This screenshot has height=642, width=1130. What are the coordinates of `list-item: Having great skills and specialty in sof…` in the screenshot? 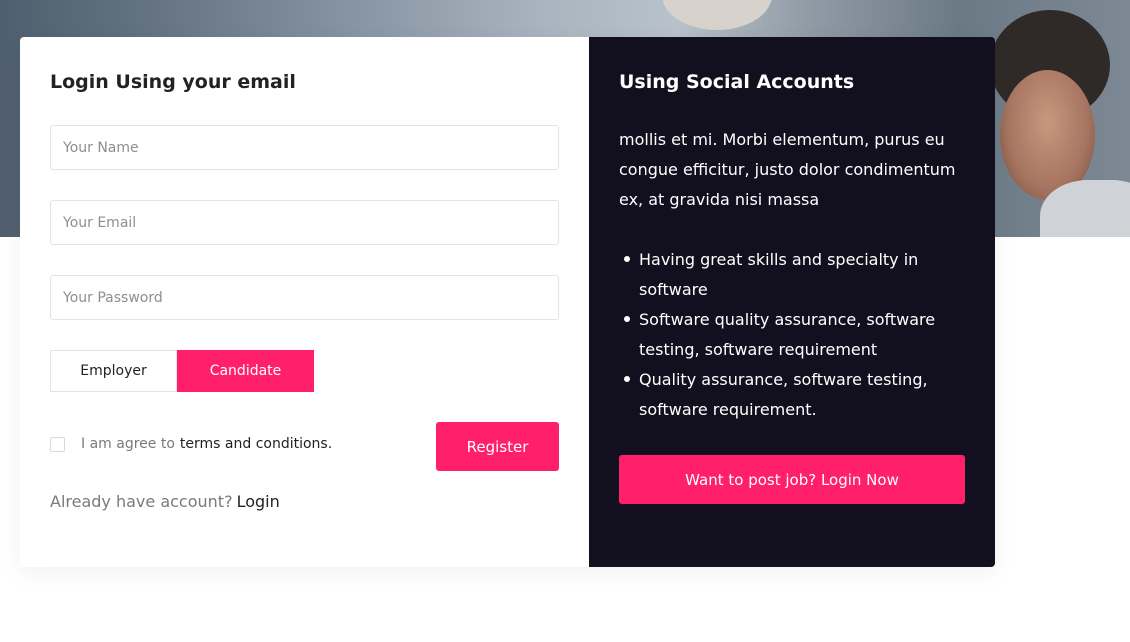 It's located at (794, 275).